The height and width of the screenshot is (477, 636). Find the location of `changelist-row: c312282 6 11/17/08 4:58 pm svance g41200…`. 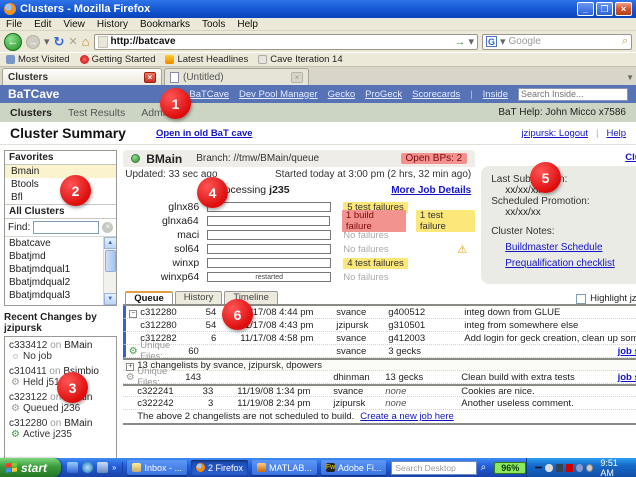

changelist-row: c312282 6 11/17/08 4:58 pm svance g41200… is located at coordinates (379, 338).